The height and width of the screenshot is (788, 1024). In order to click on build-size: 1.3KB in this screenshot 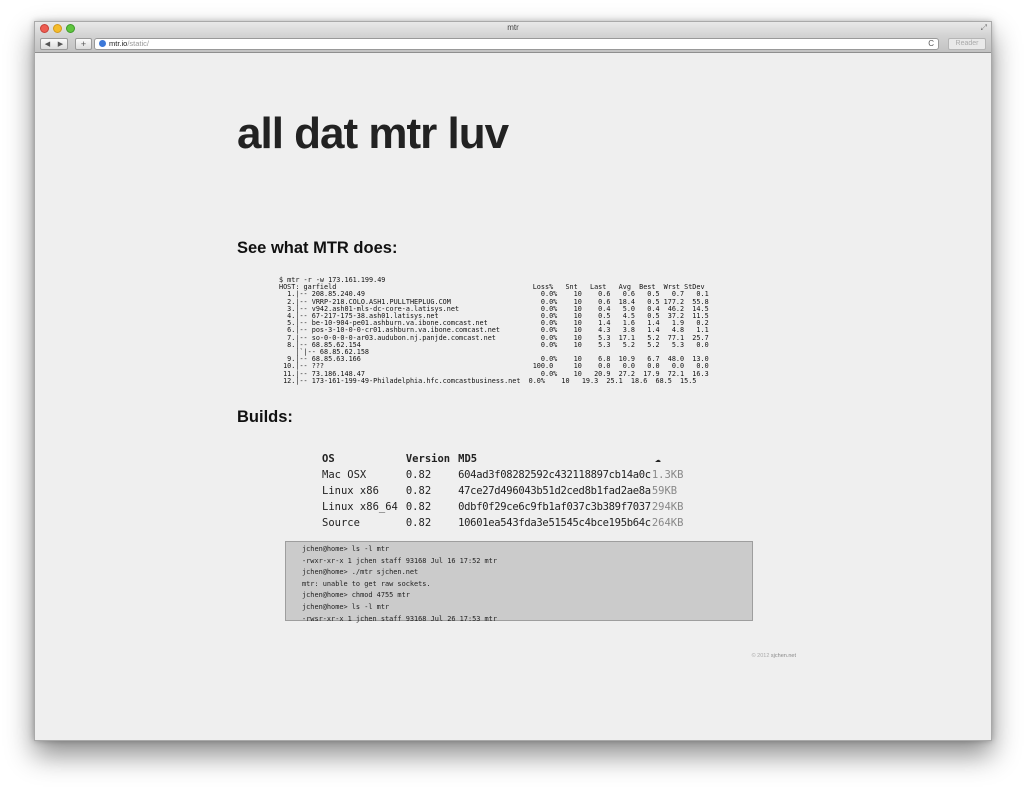, I will do `click(667, 475)`.